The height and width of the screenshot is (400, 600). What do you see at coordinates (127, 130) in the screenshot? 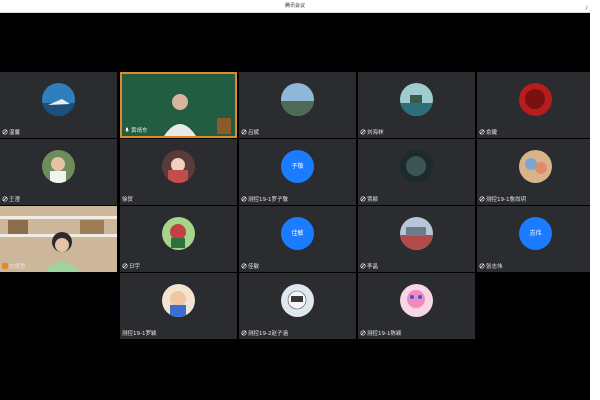
I see `mic-on-icon` at bounding box center [127, 130].